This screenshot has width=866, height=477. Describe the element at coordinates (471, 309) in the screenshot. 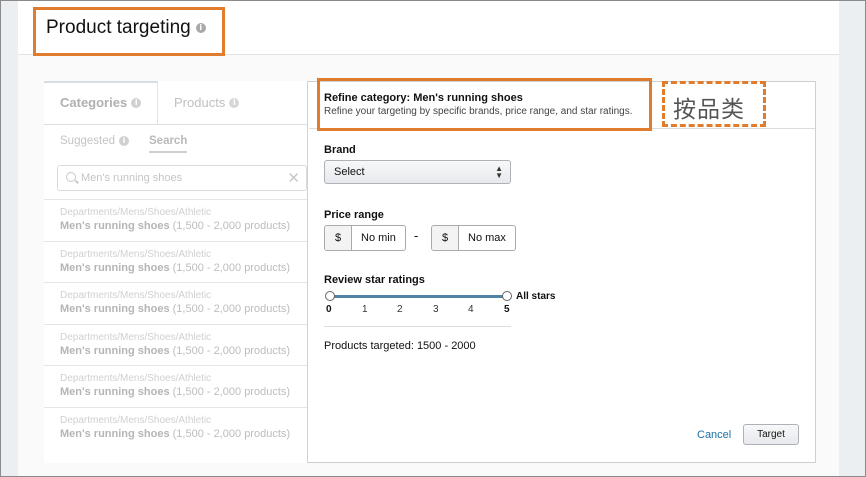

I see `rating-tick: 4` at that location.